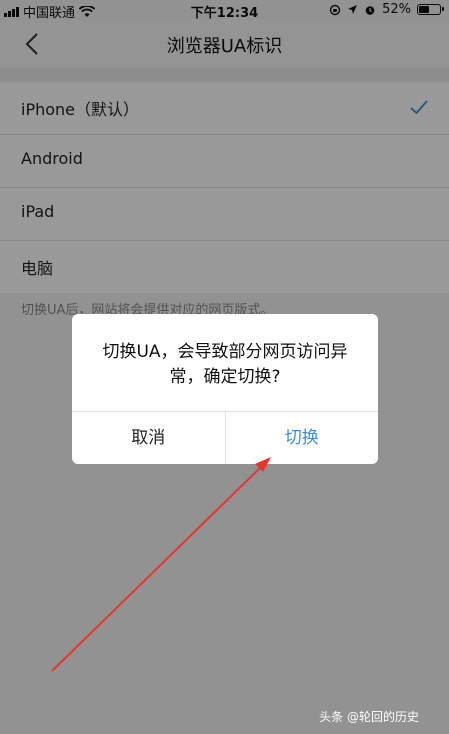 The image size is (449, 734). I want to click on confirm-switch-button: 切换, so click(302, 438).